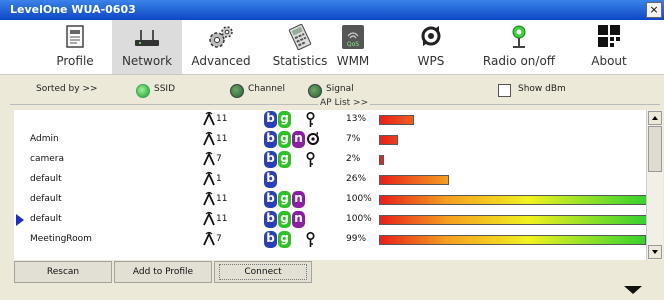  What do you see at coordinates (655, 149) in the screenshot?
I see `scroll-thumb` at bounding box center [655, 149].